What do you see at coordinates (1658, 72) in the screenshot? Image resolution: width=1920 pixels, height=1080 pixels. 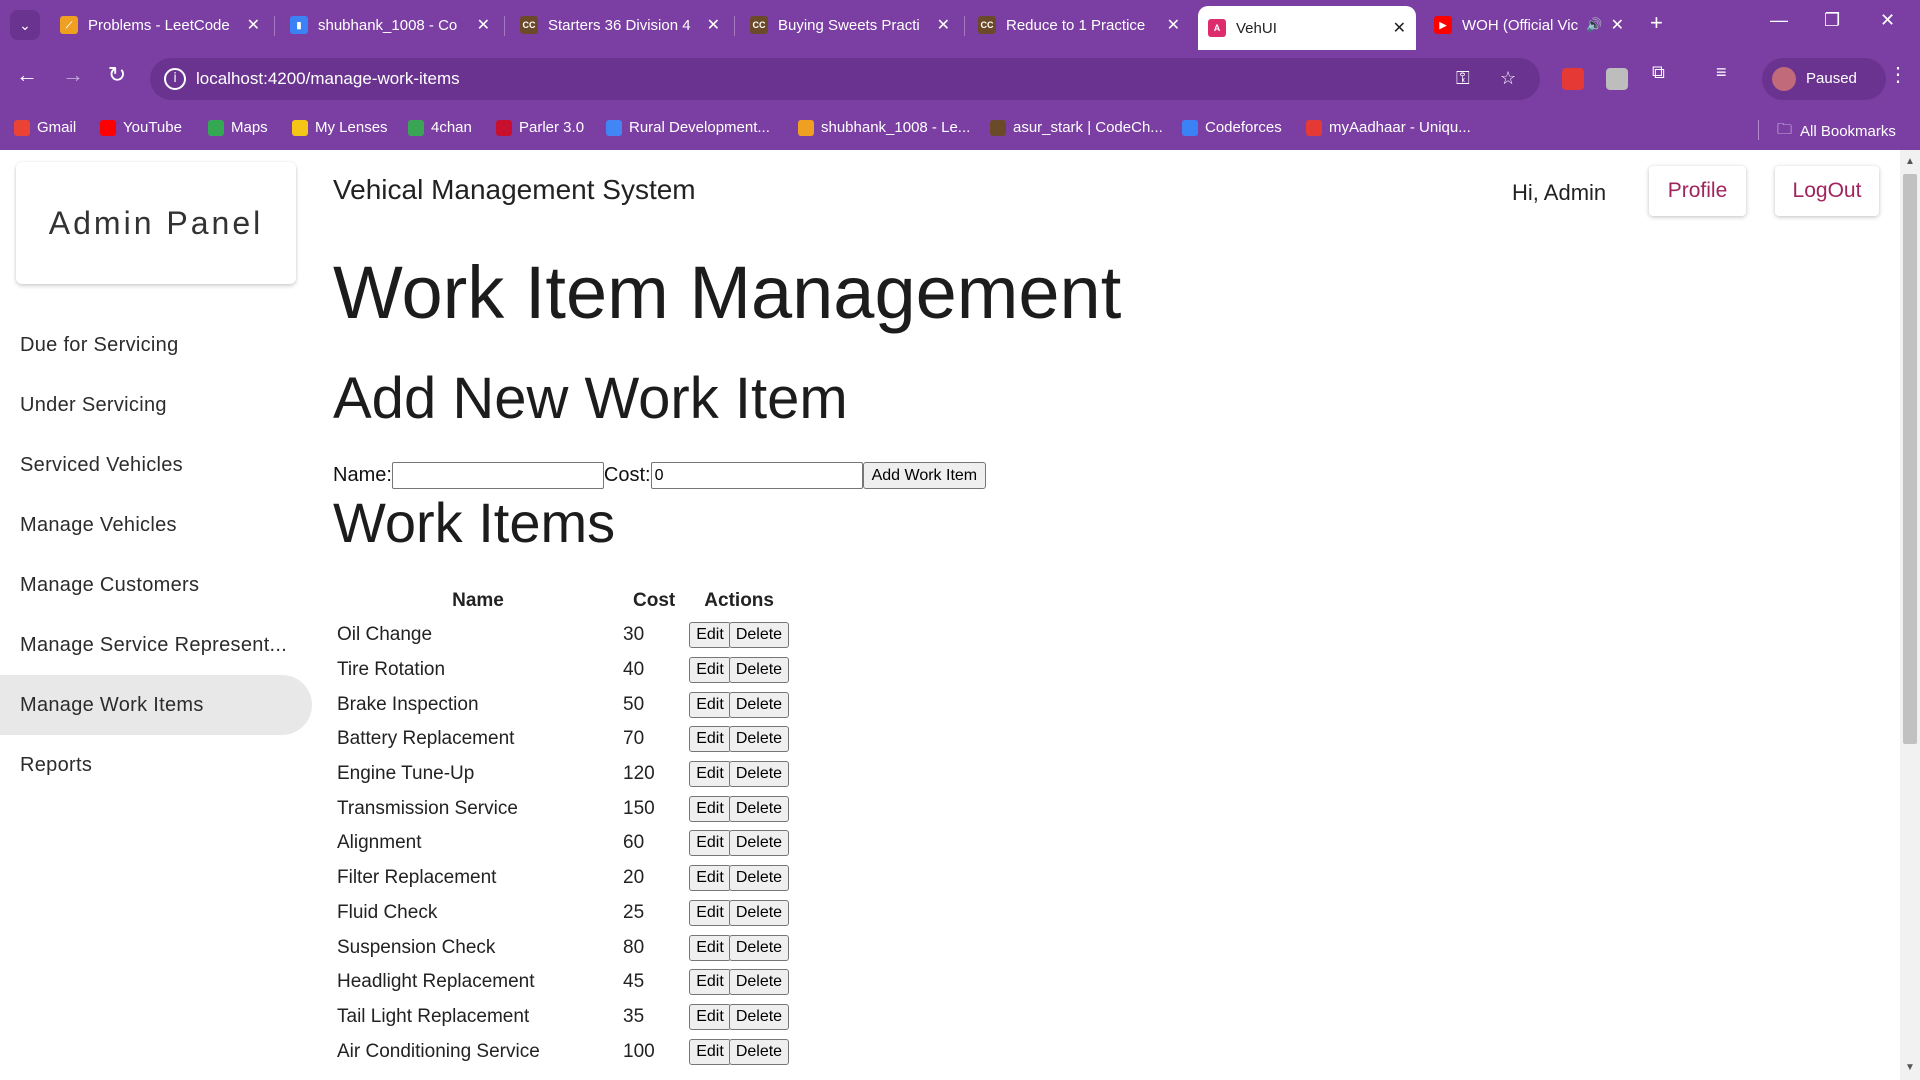 I see `extensions-puzzle-icon: ⧉` at bounding box center [1658, 72].